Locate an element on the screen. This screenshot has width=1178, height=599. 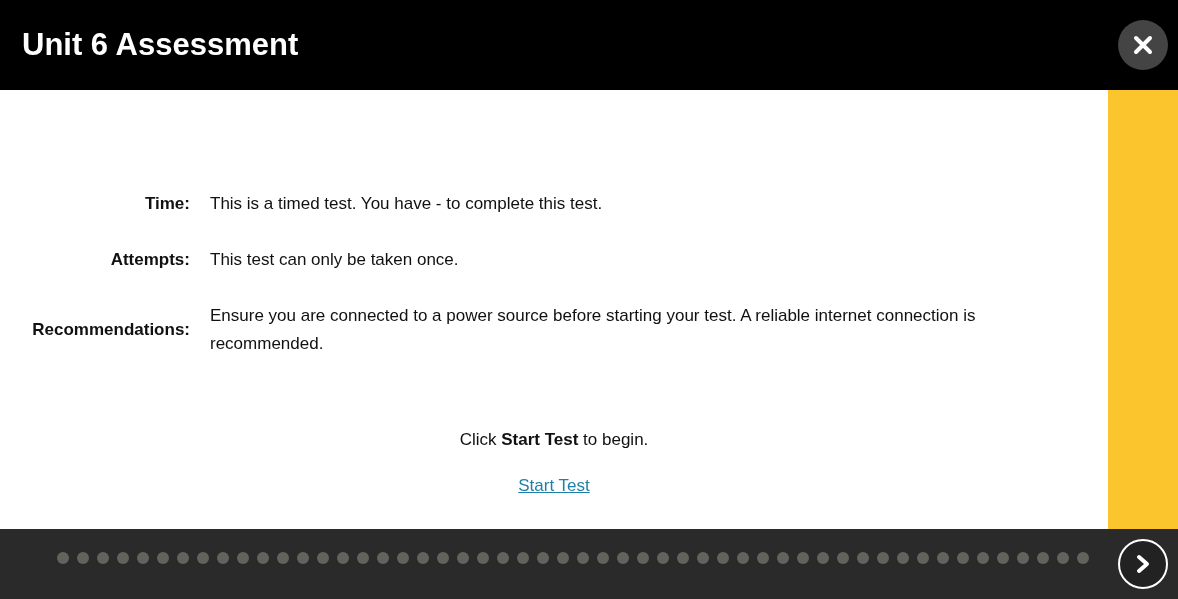
detail-text: Ensure you are connected to a power source before starting your test. A reliable internet connection is recommended. is located at coordinates (593, 330).